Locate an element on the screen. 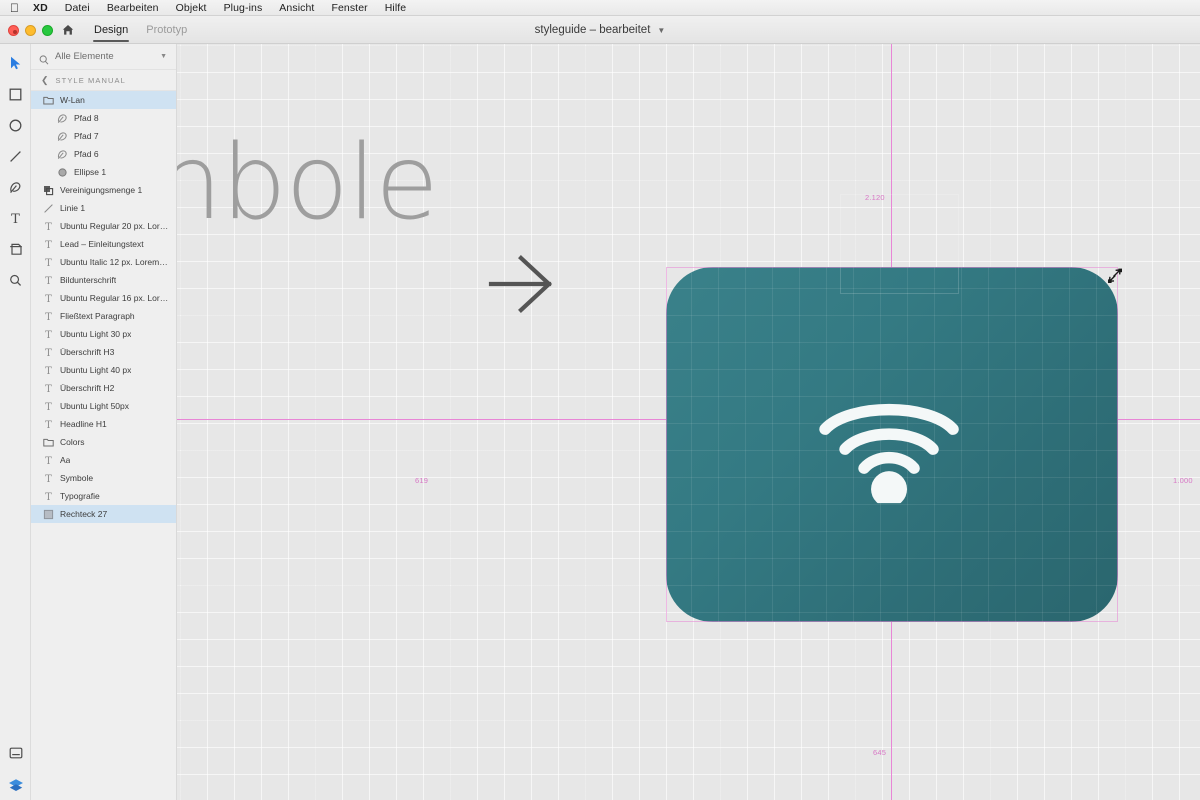  chevron-left-icon: ❮ is located at coordinates (45, 80).